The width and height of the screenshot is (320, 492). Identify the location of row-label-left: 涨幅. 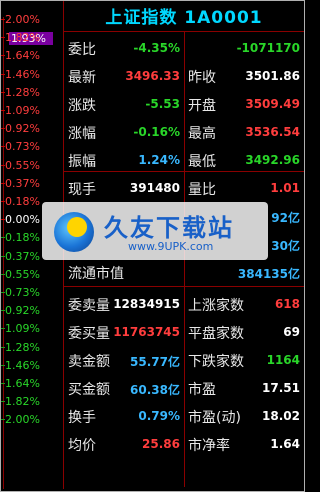
(82, 134).